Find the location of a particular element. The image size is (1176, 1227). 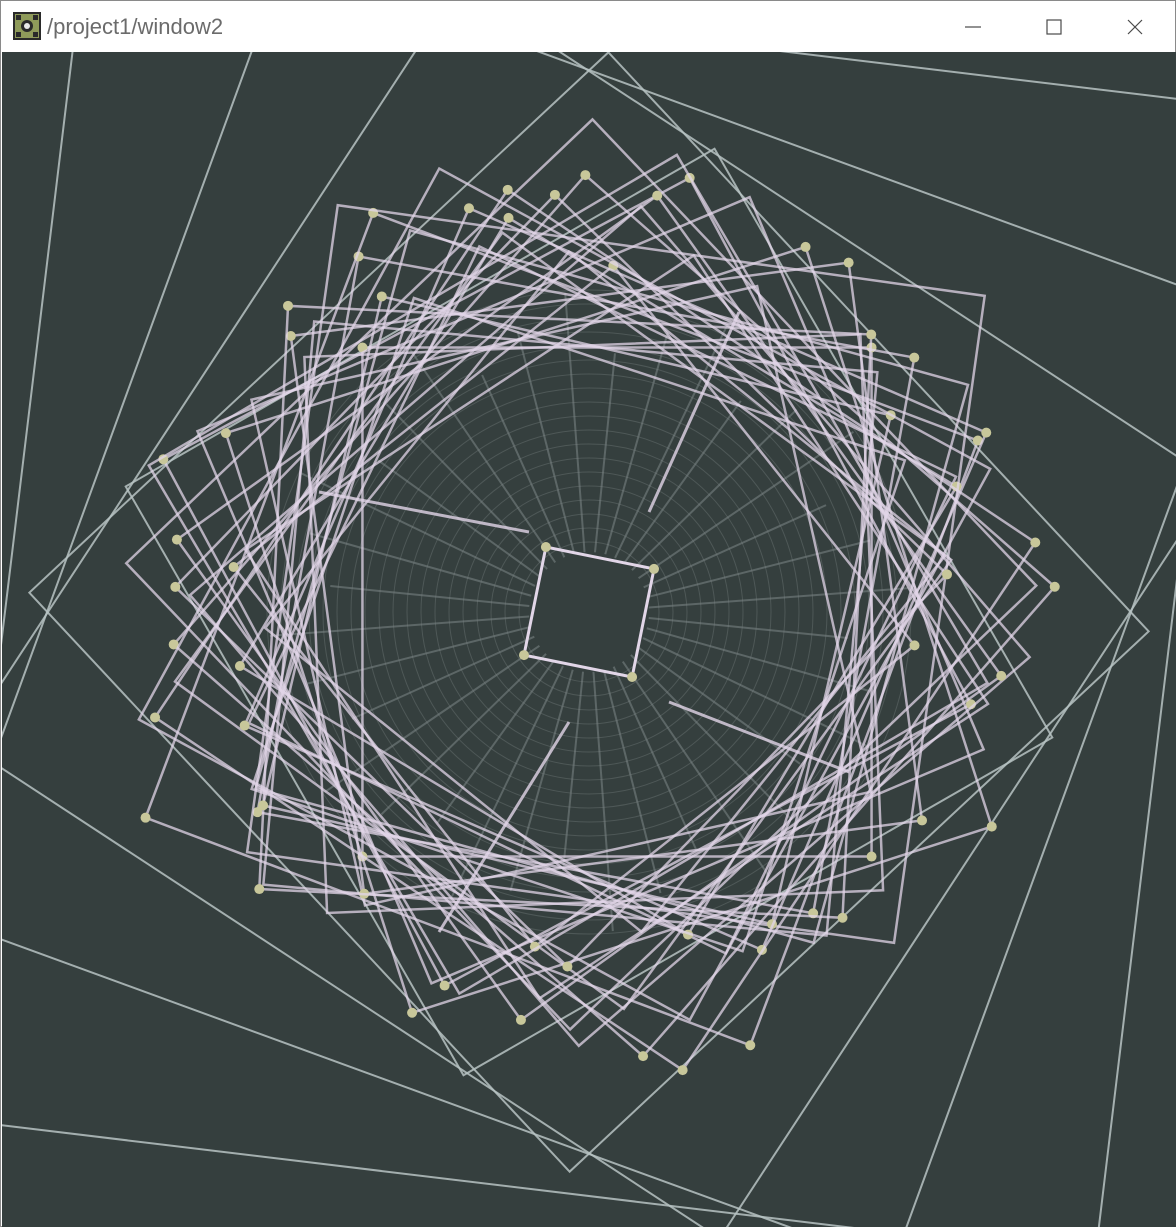

close-button is located at coordinates (1135, 26).